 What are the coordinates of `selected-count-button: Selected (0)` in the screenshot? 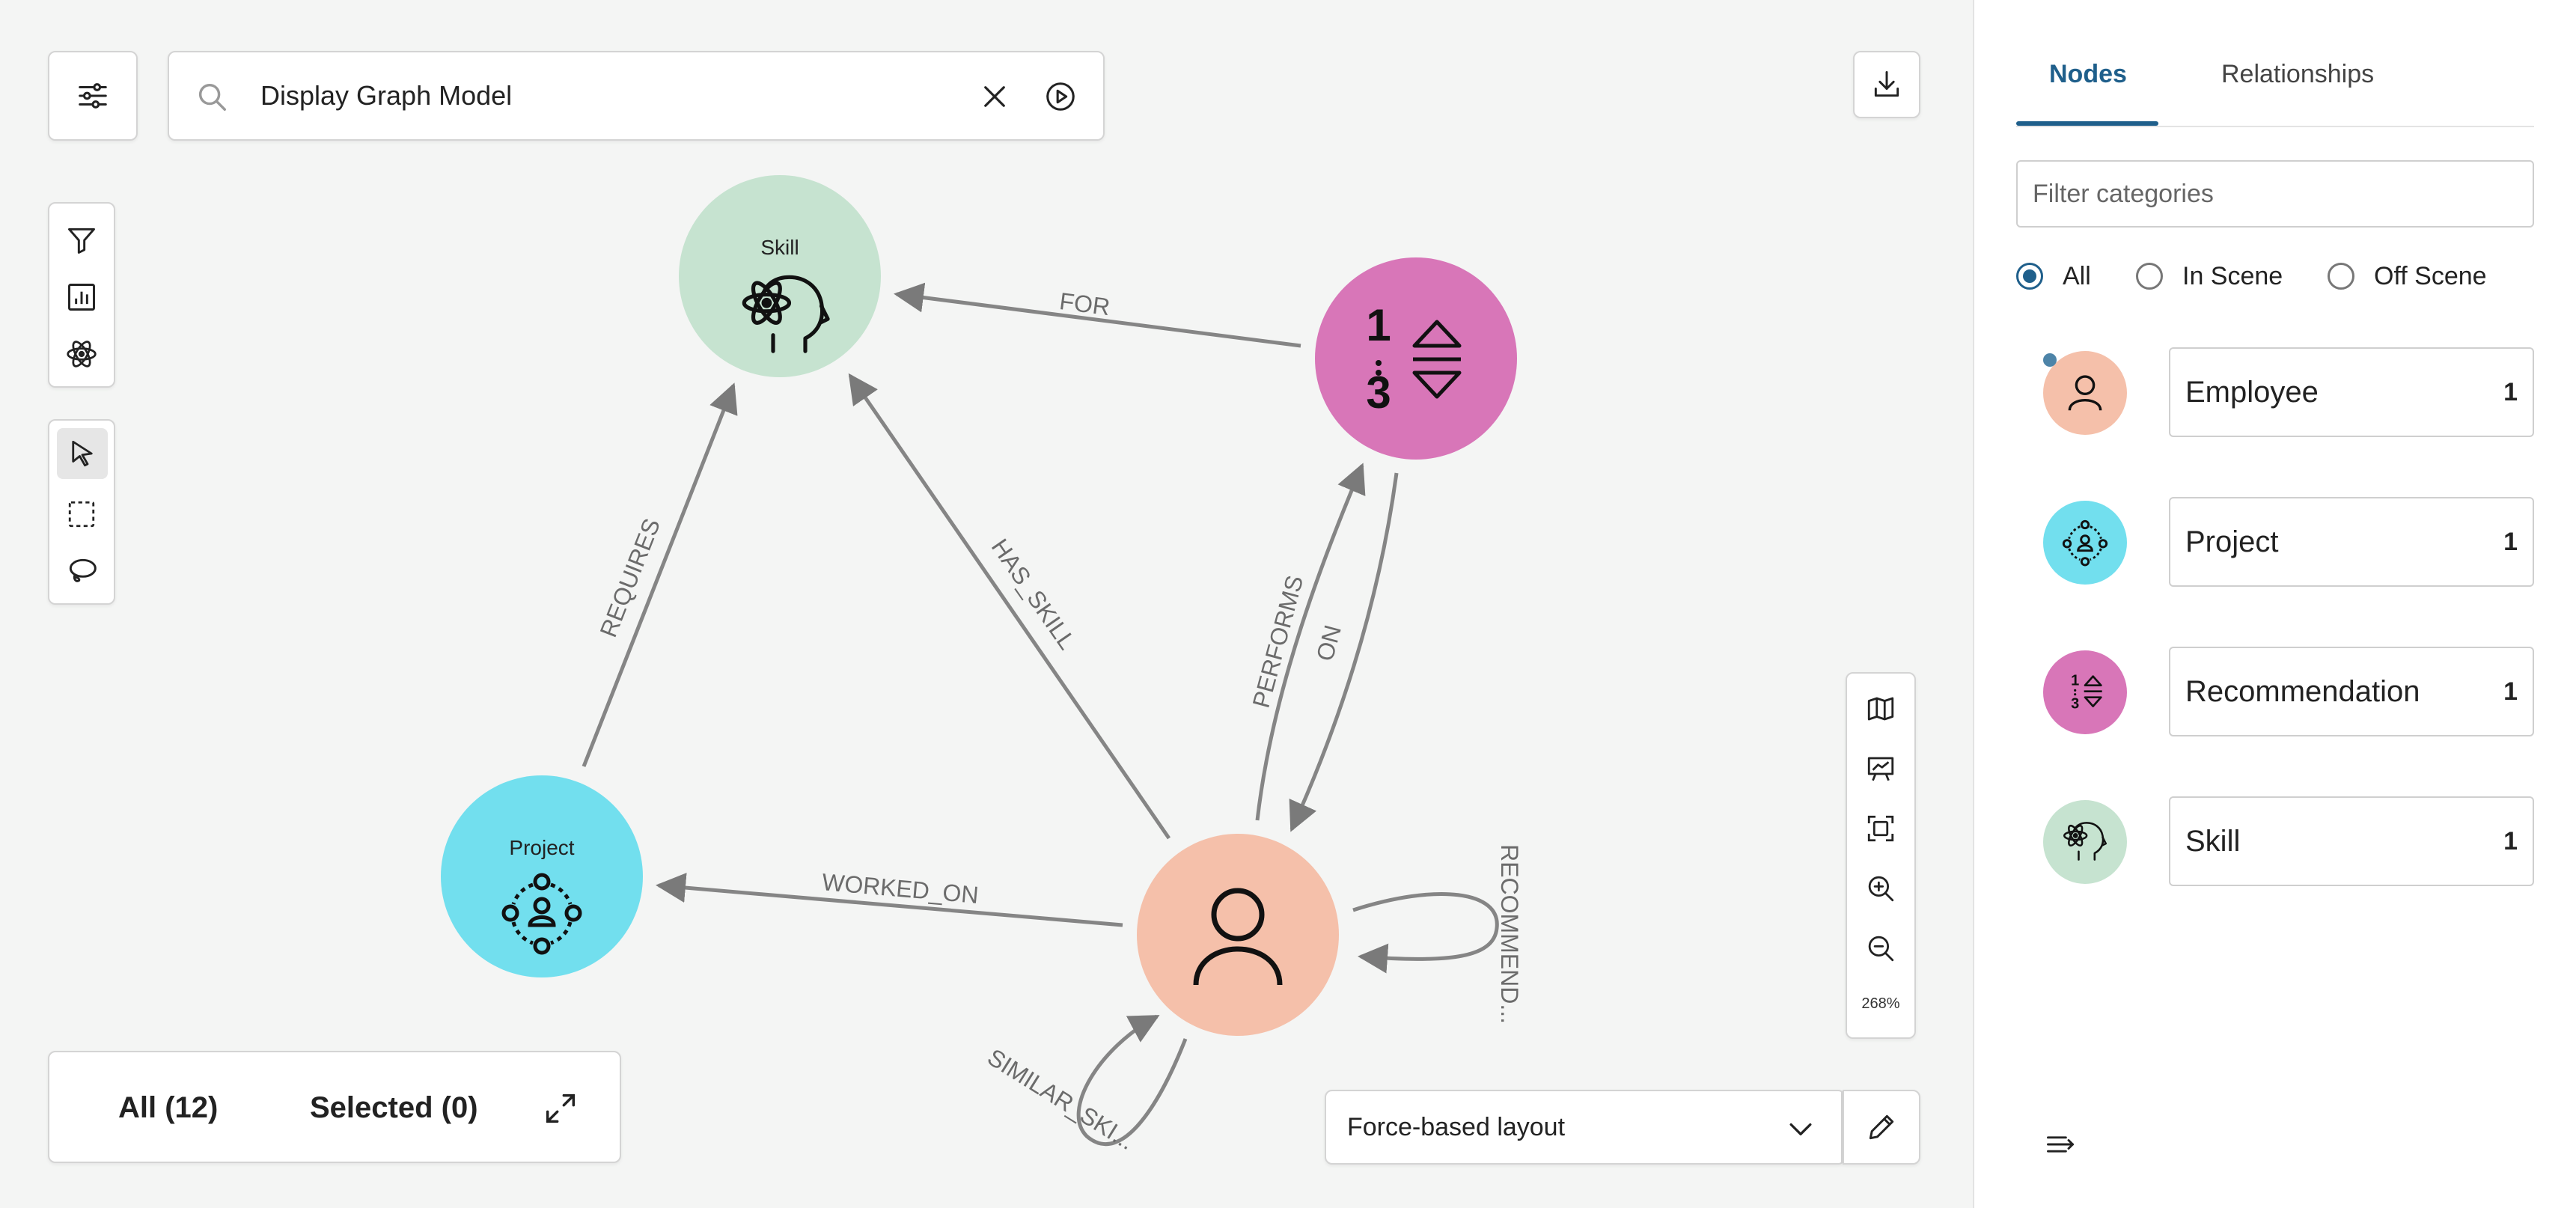 It's located at (394, 1108).